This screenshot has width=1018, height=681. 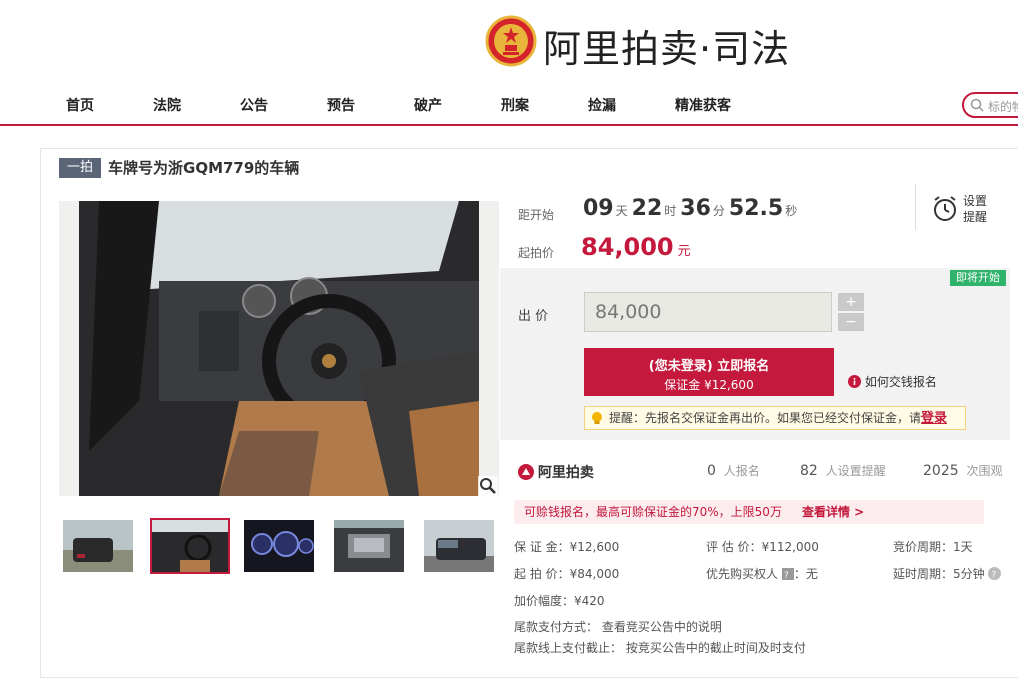 What do you see at coordinates (567, 574) in the screenshot?
I see `start-price-info: 起 拍 价：¥84,000` at bounding box center [567, 574].